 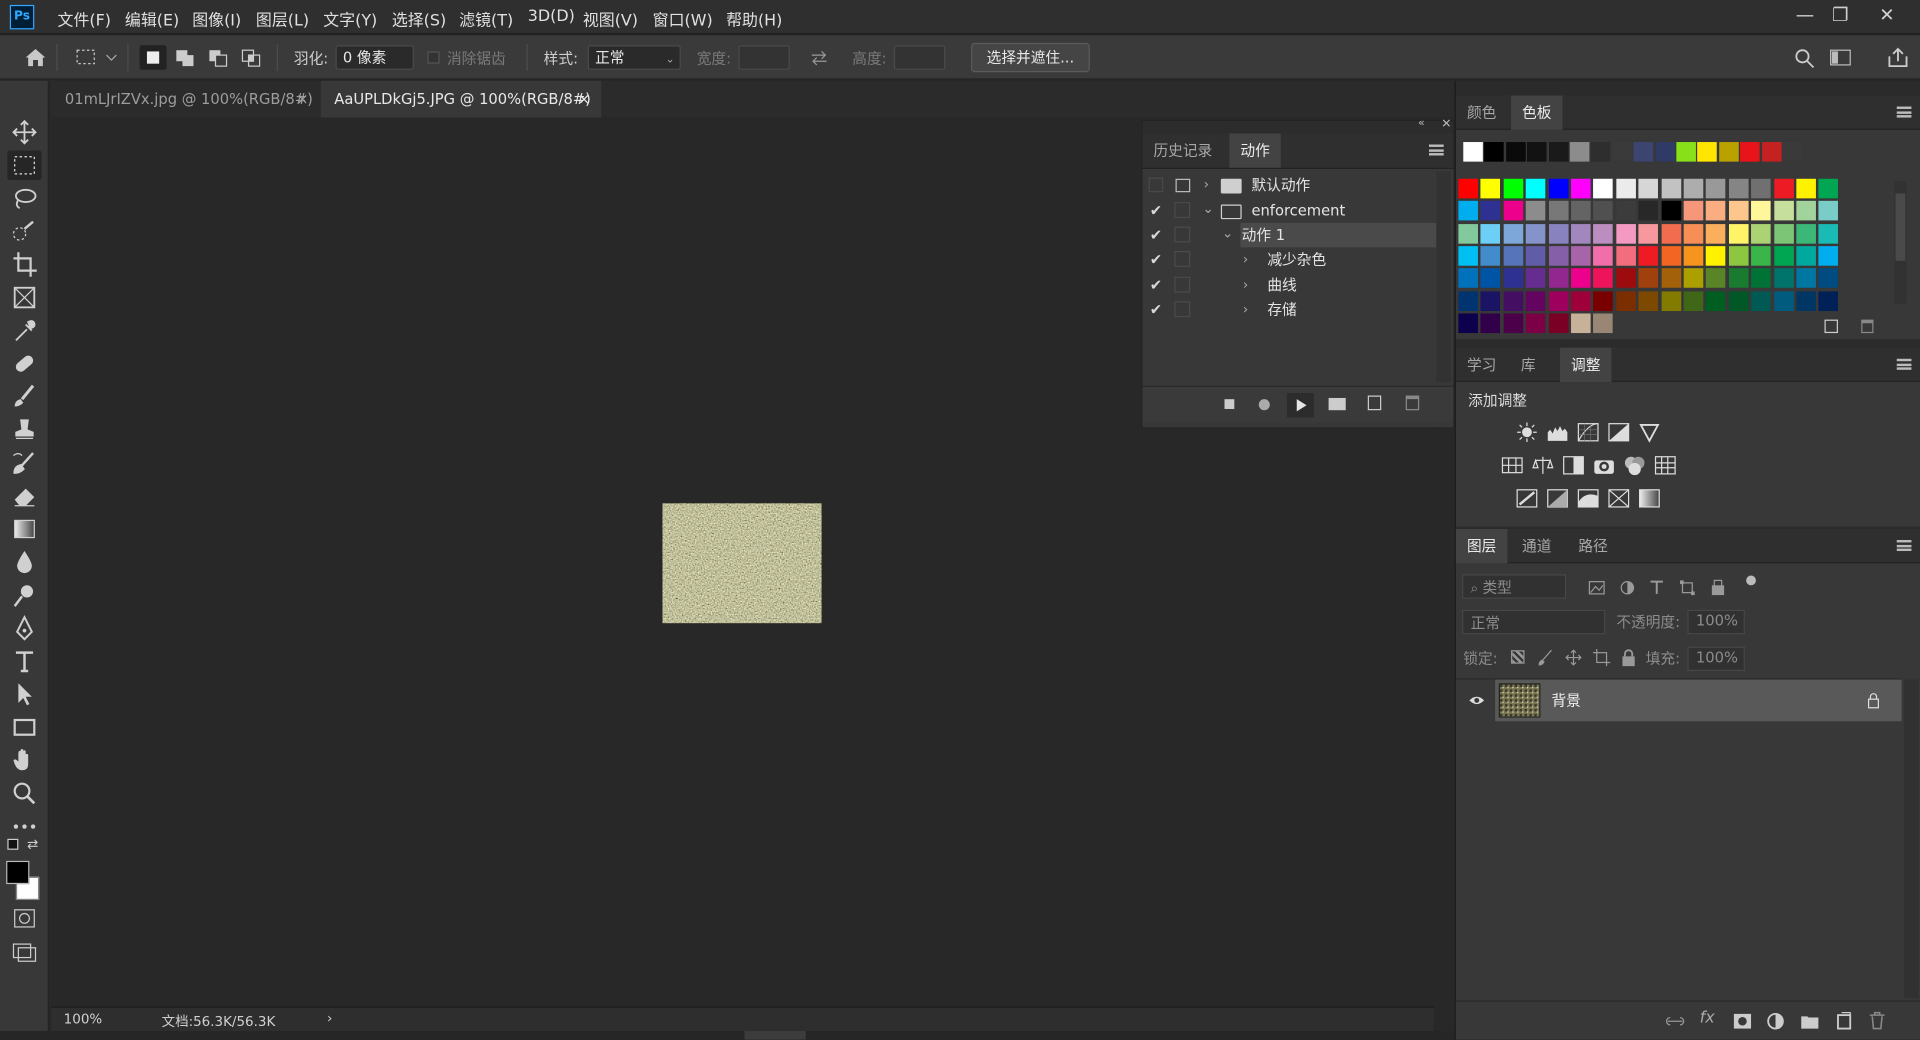 What do you see at coordinates (742, 563) in the screenshot?
I see `document-image` at bounding box center [742, 563].